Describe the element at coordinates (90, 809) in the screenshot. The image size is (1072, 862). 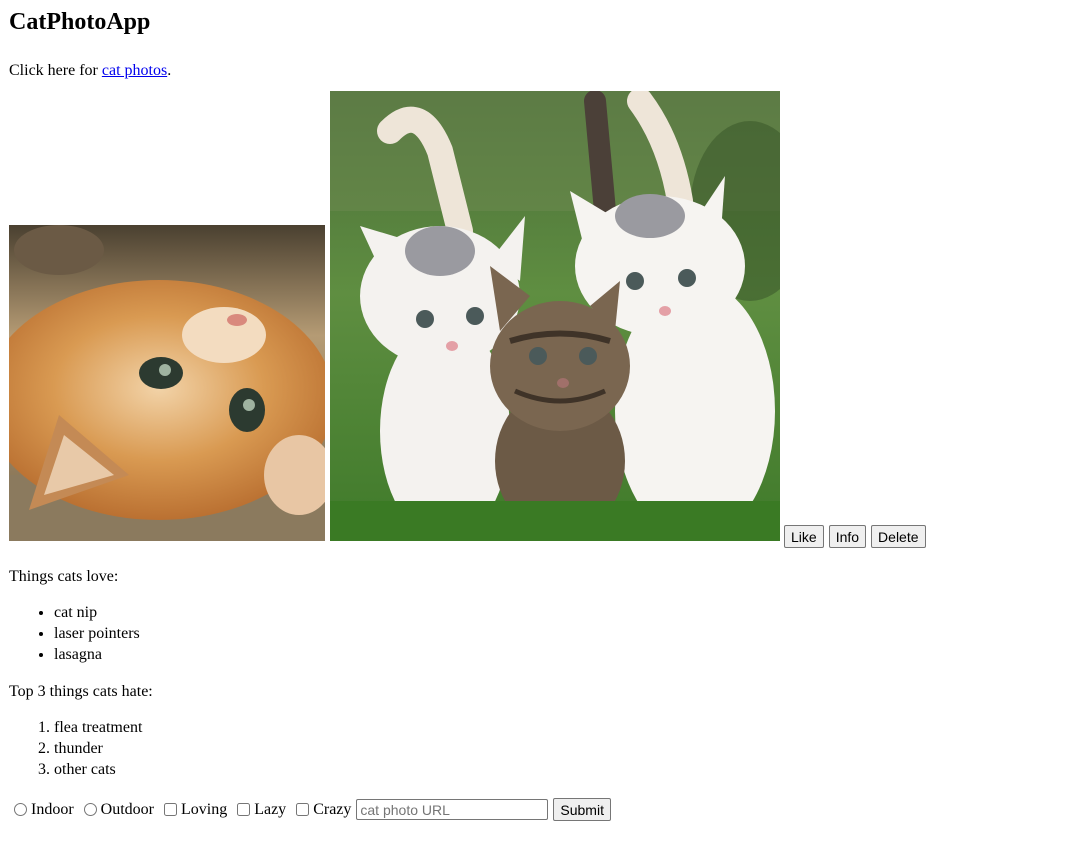
I see `outdoor-radio` at that location.